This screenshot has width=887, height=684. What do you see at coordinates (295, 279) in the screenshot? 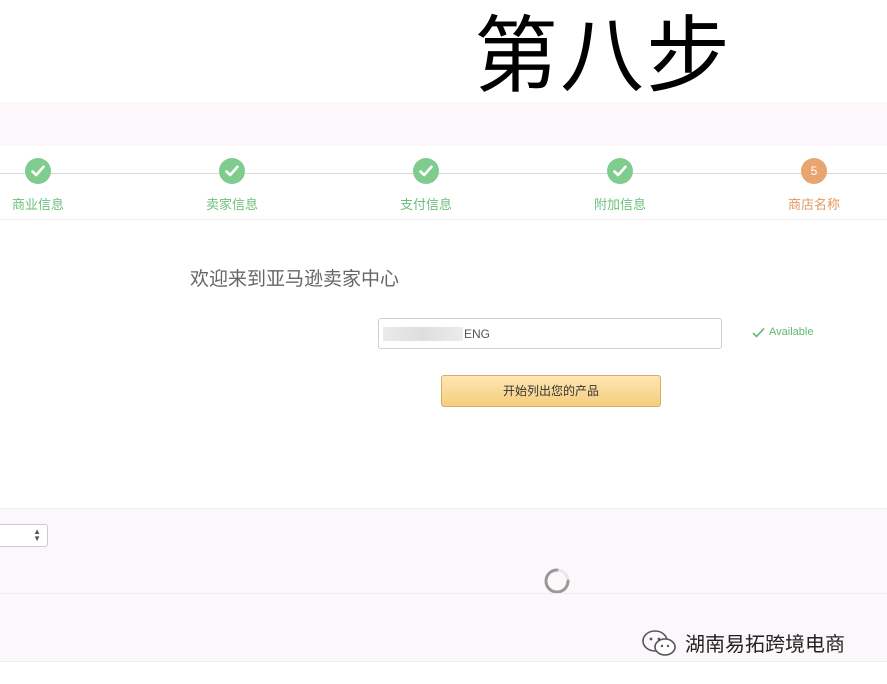
I see `welcome-heading: 欢迎来到亚马逊卖家中心` at bounding box center [295, 279].